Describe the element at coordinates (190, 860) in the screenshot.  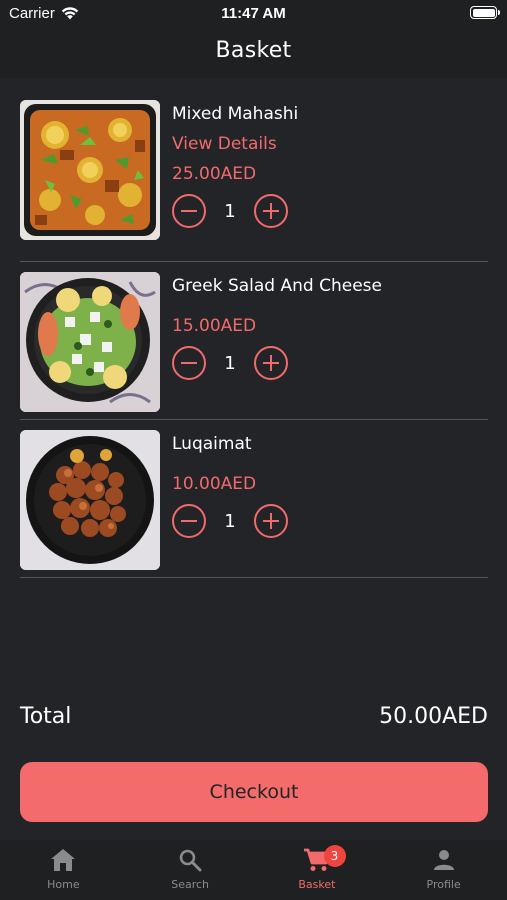
I see `search-icon` at that location.